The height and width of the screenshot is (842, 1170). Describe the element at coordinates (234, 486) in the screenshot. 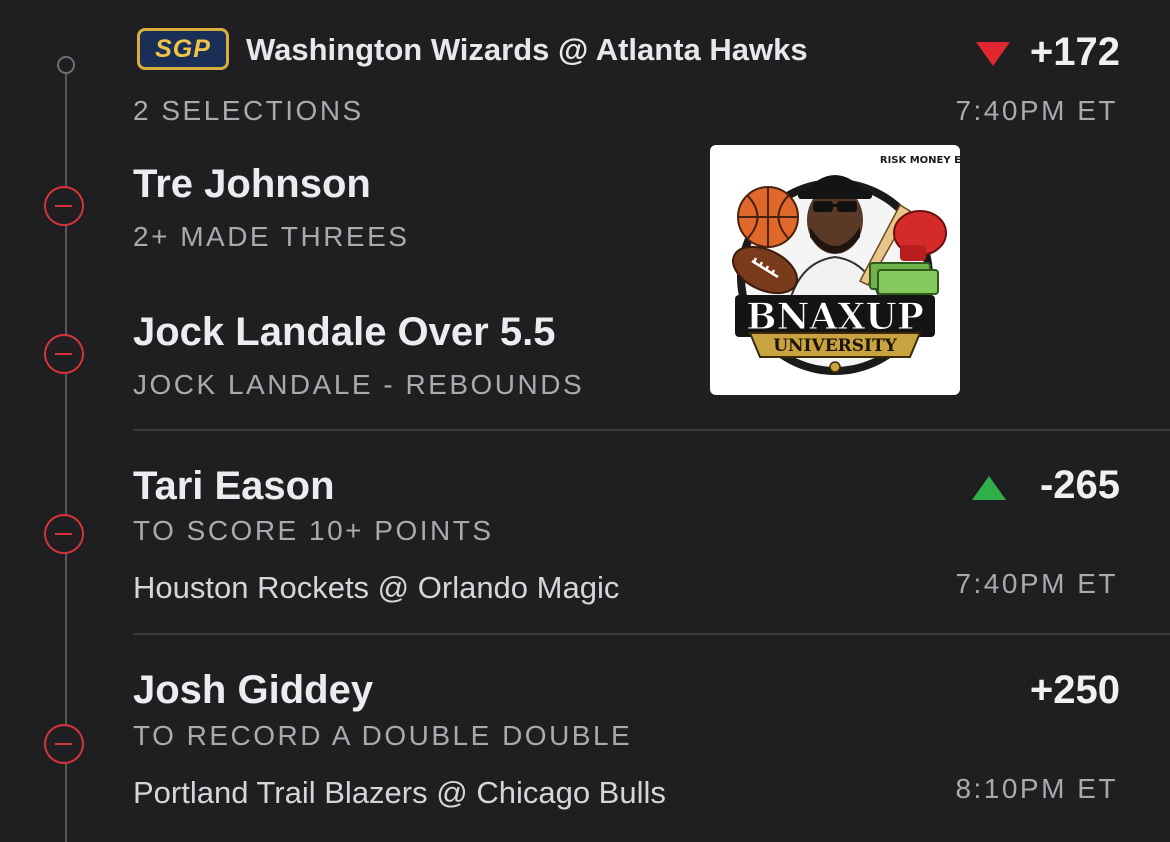

I see `bet-player-name: Tari Eason` at that location.